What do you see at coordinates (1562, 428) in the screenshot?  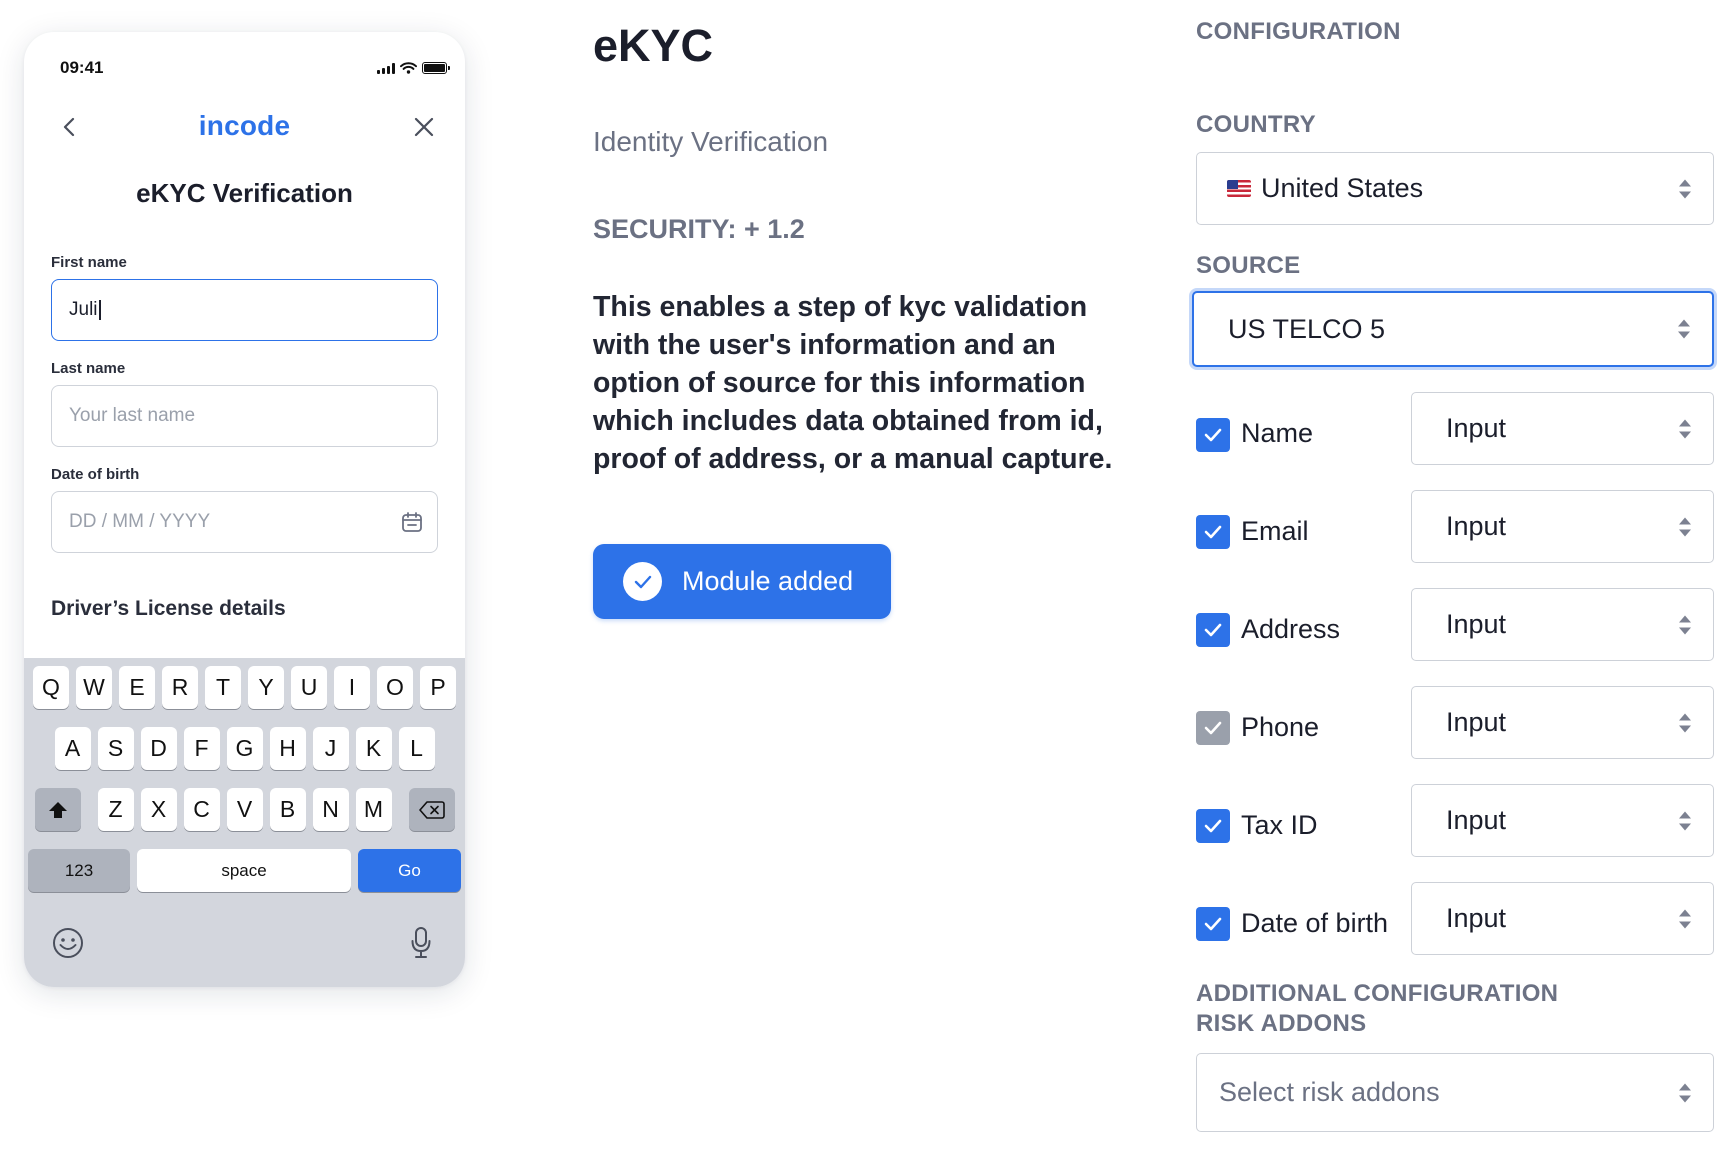 I see `name-mode-select: Input` at bounding box center [1562, 428].